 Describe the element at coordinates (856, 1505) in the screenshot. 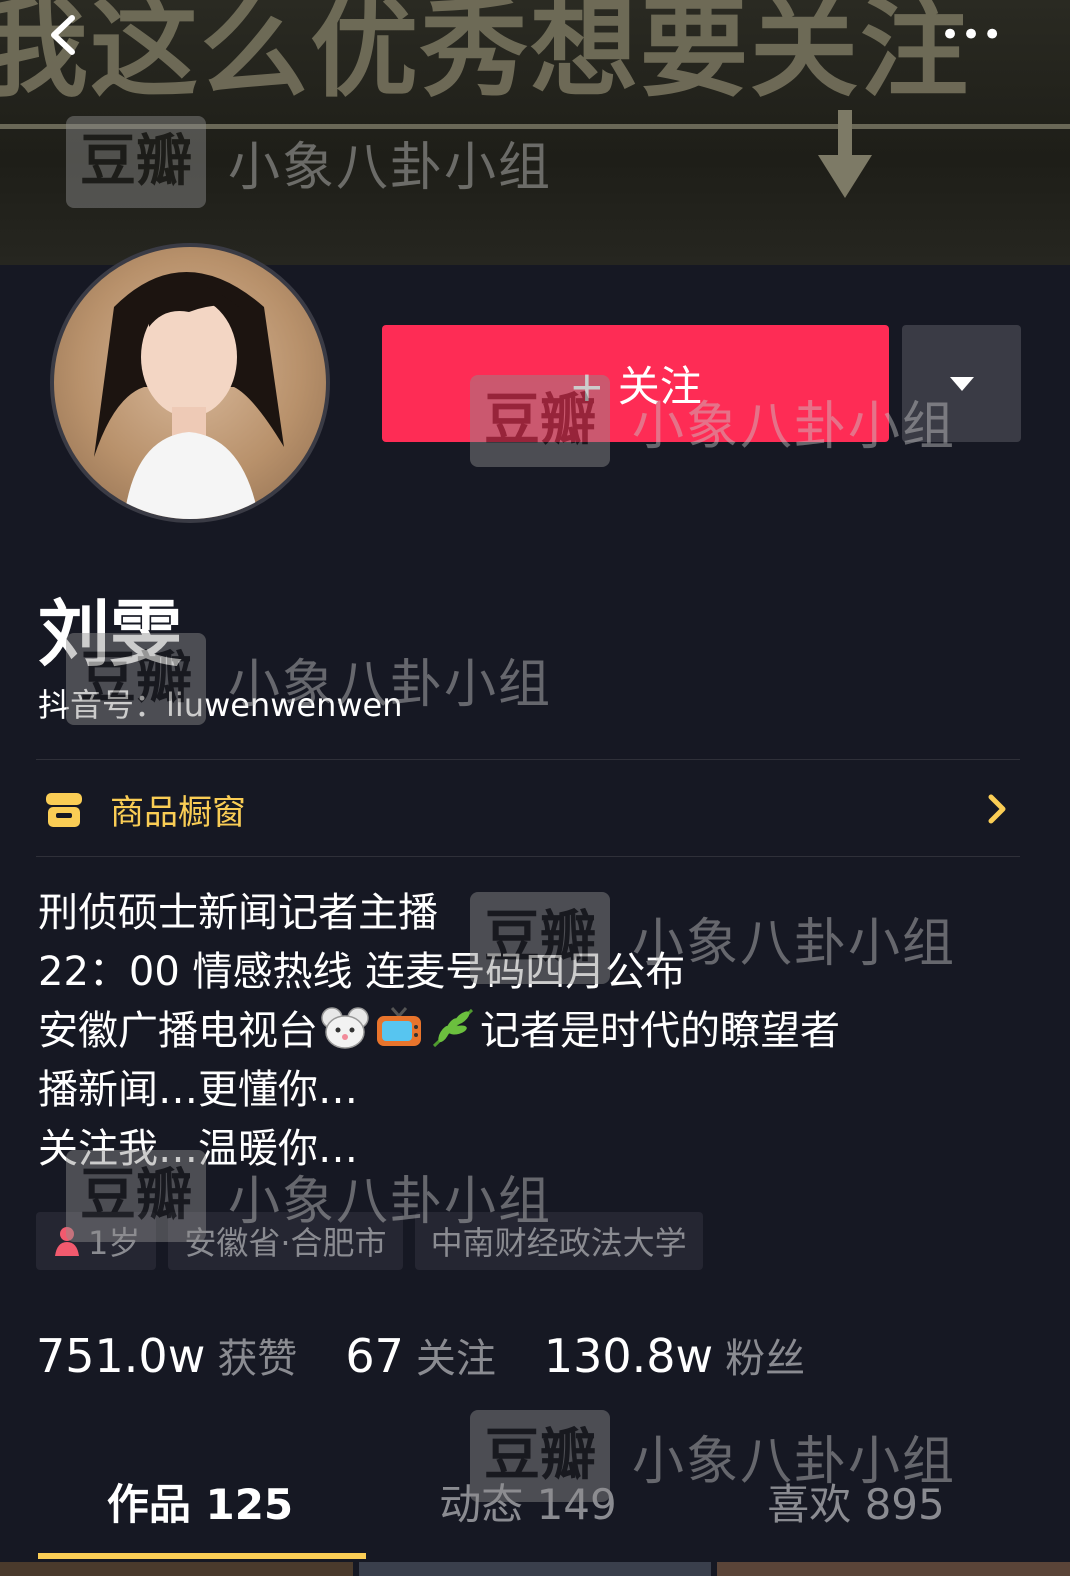

I see `tab-likes: 喜欢 895` at that location.